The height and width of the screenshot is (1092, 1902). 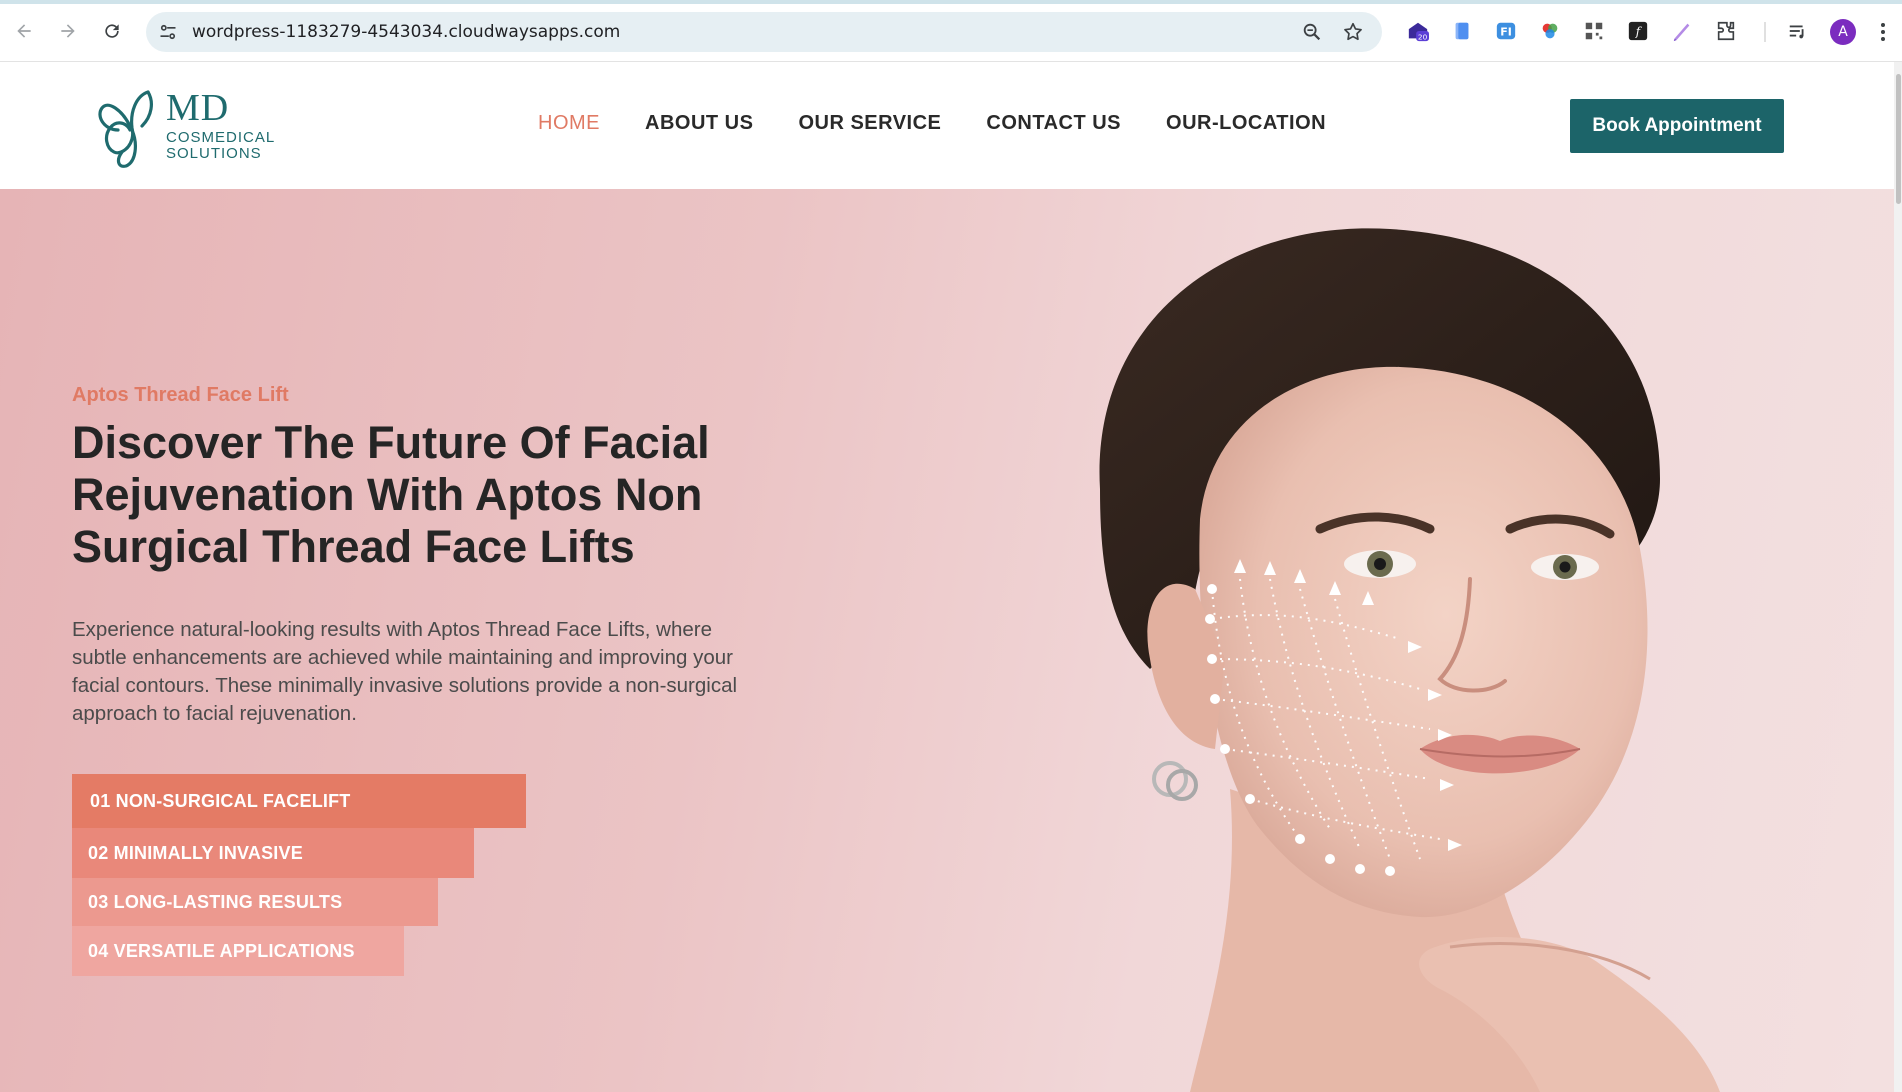 I want to click on more-menu-icon, so click(x=1883, y=32).